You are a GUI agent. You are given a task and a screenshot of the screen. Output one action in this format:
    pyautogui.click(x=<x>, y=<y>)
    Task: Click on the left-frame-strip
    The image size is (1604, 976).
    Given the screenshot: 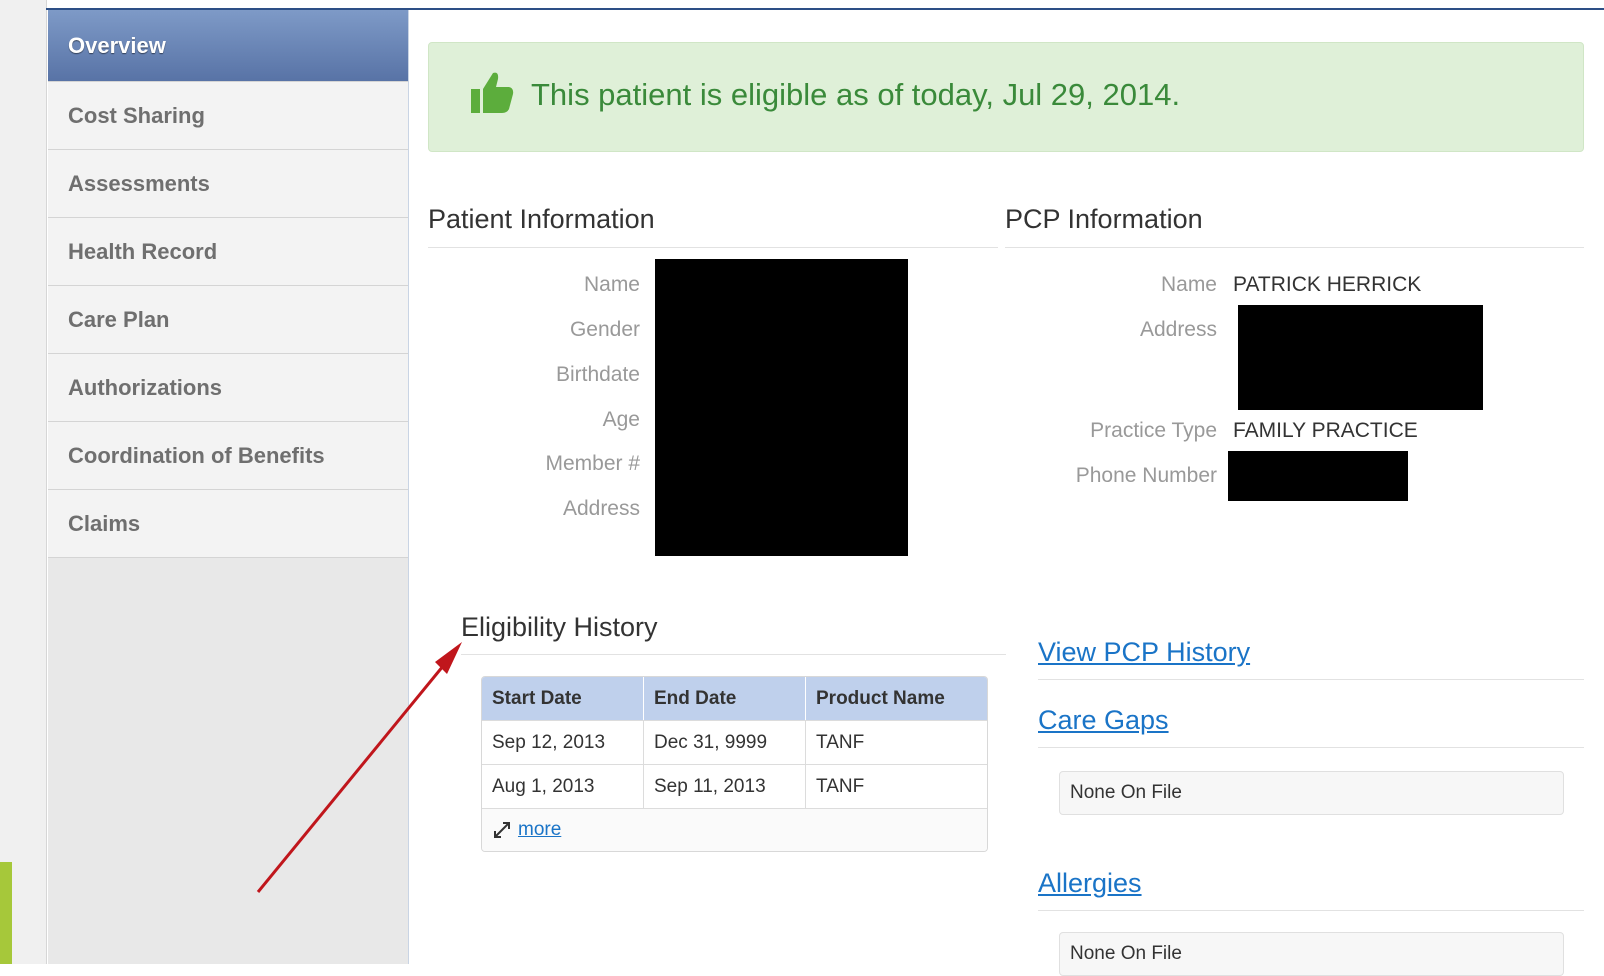 What is the action you would take?
    pyautogui.click(x=23, y=482)
    